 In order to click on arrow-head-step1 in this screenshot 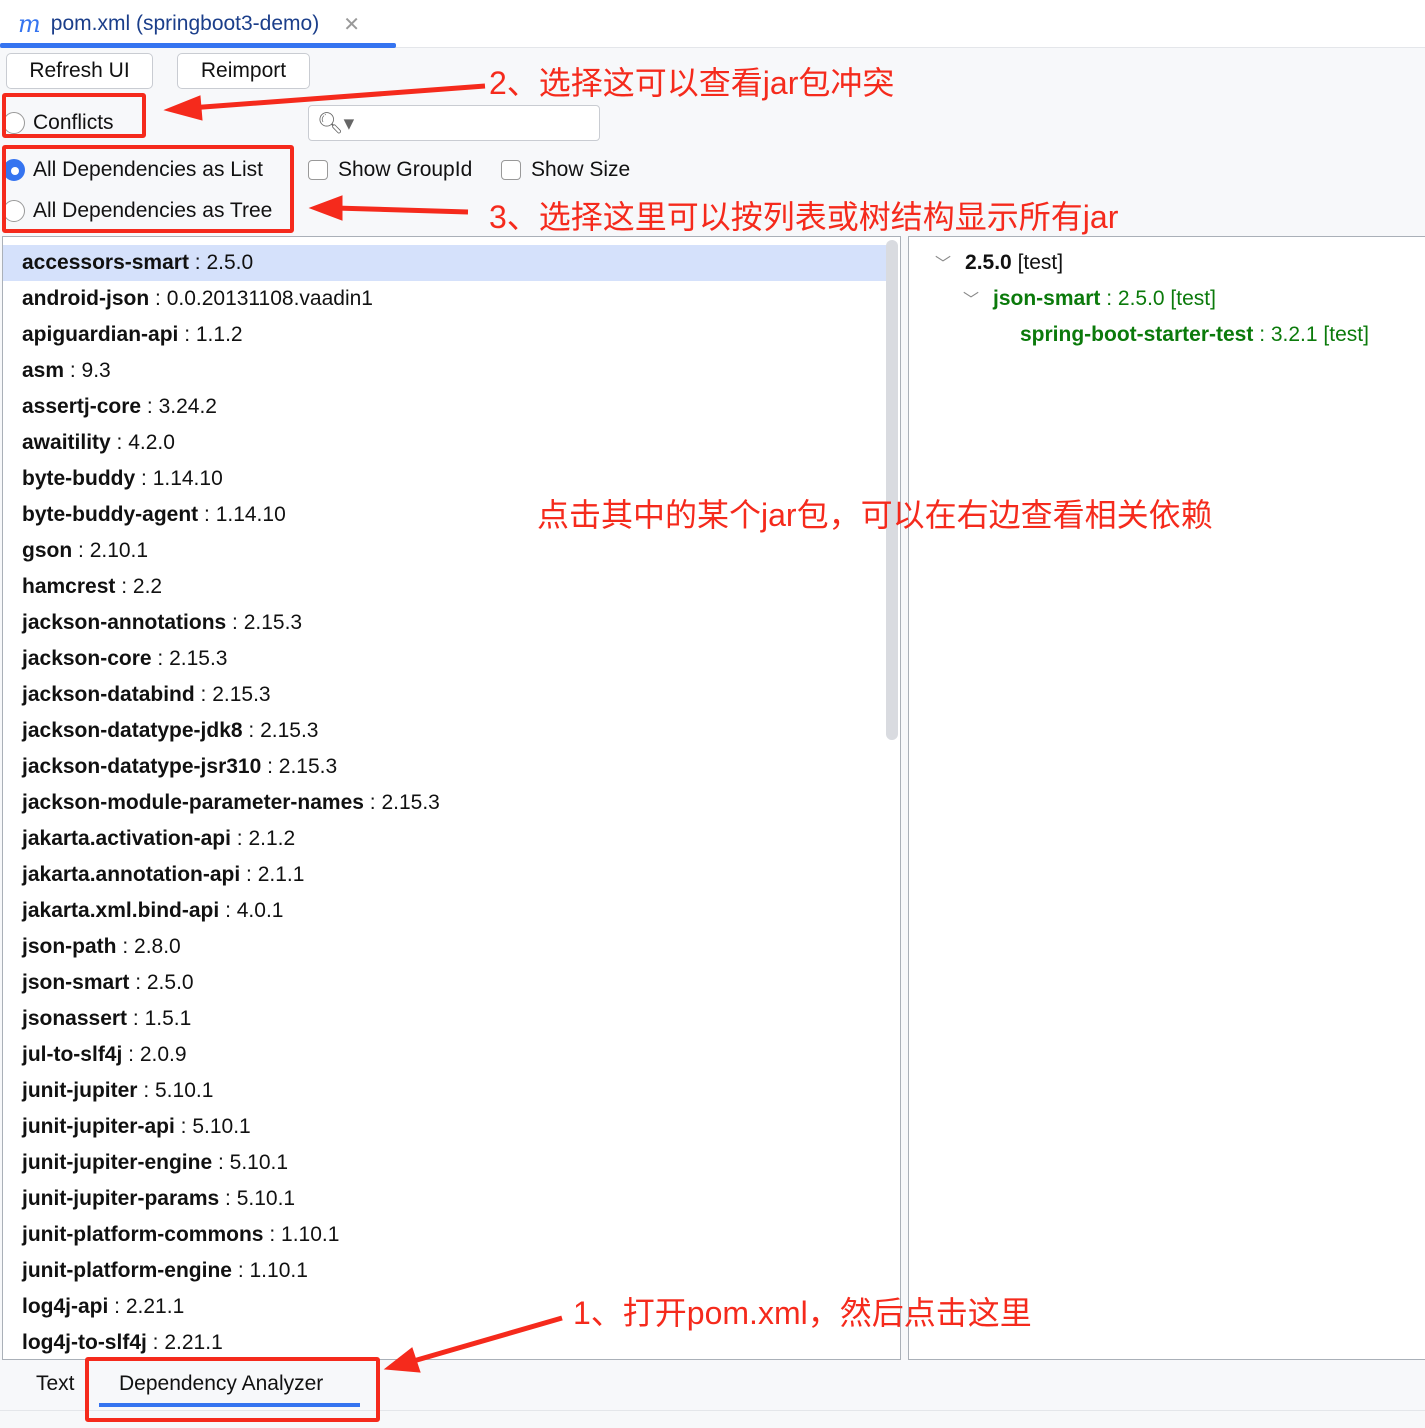, I will do `click(402, 1360)`.